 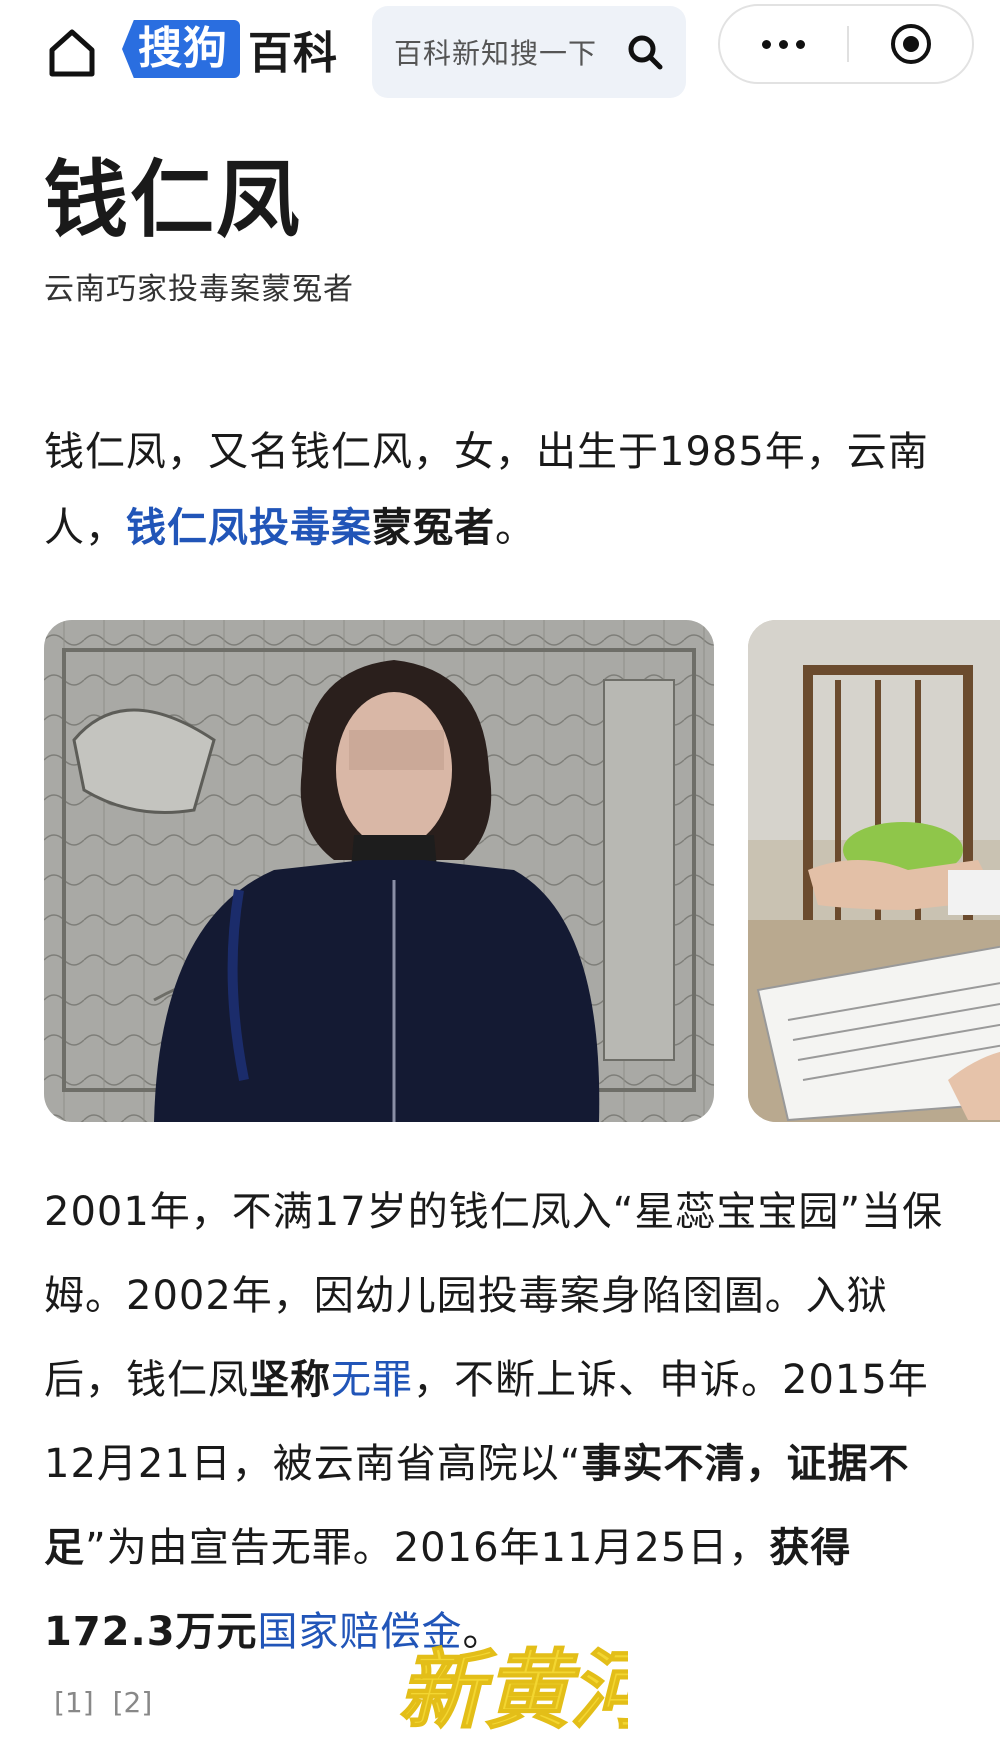 What do you see at coordinates (108, 1702) in the screenshot?
I see `references: [1] [2]` at bounding box center [108, 1702].